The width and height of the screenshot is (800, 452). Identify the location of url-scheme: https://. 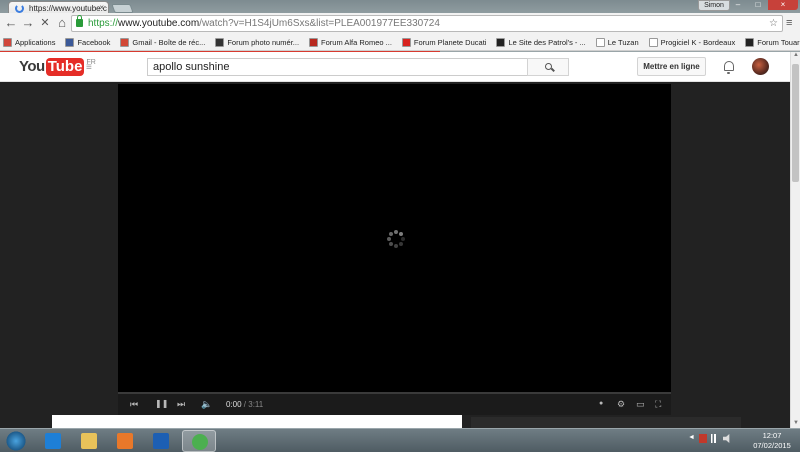
(103, 23).